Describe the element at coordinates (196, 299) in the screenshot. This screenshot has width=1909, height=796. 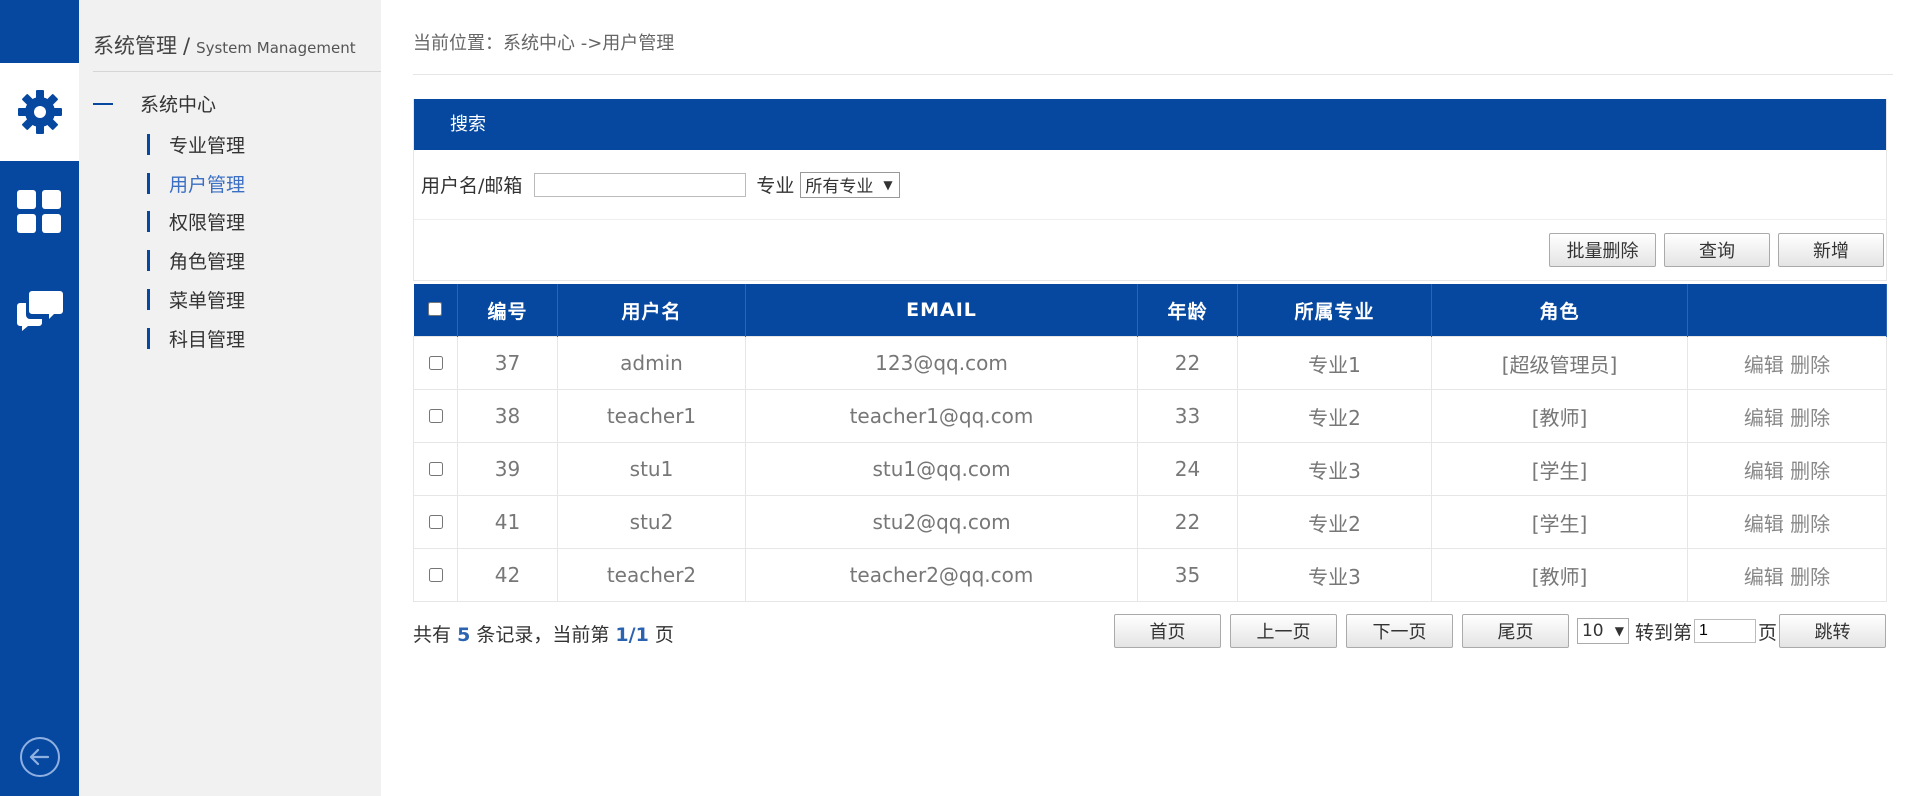
I see `sidebar-item-menus: 菜单管理` at that location.